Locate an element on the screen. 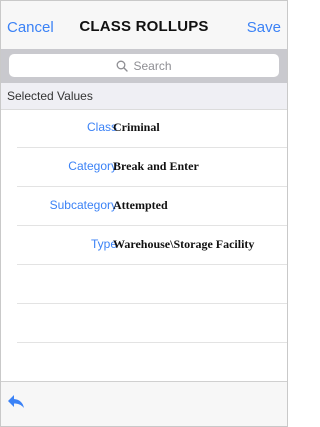 The image size is (320, 427). navigation-bar: Cancel CLASS ROLLUPS Save is located at coordinates (144, 25).